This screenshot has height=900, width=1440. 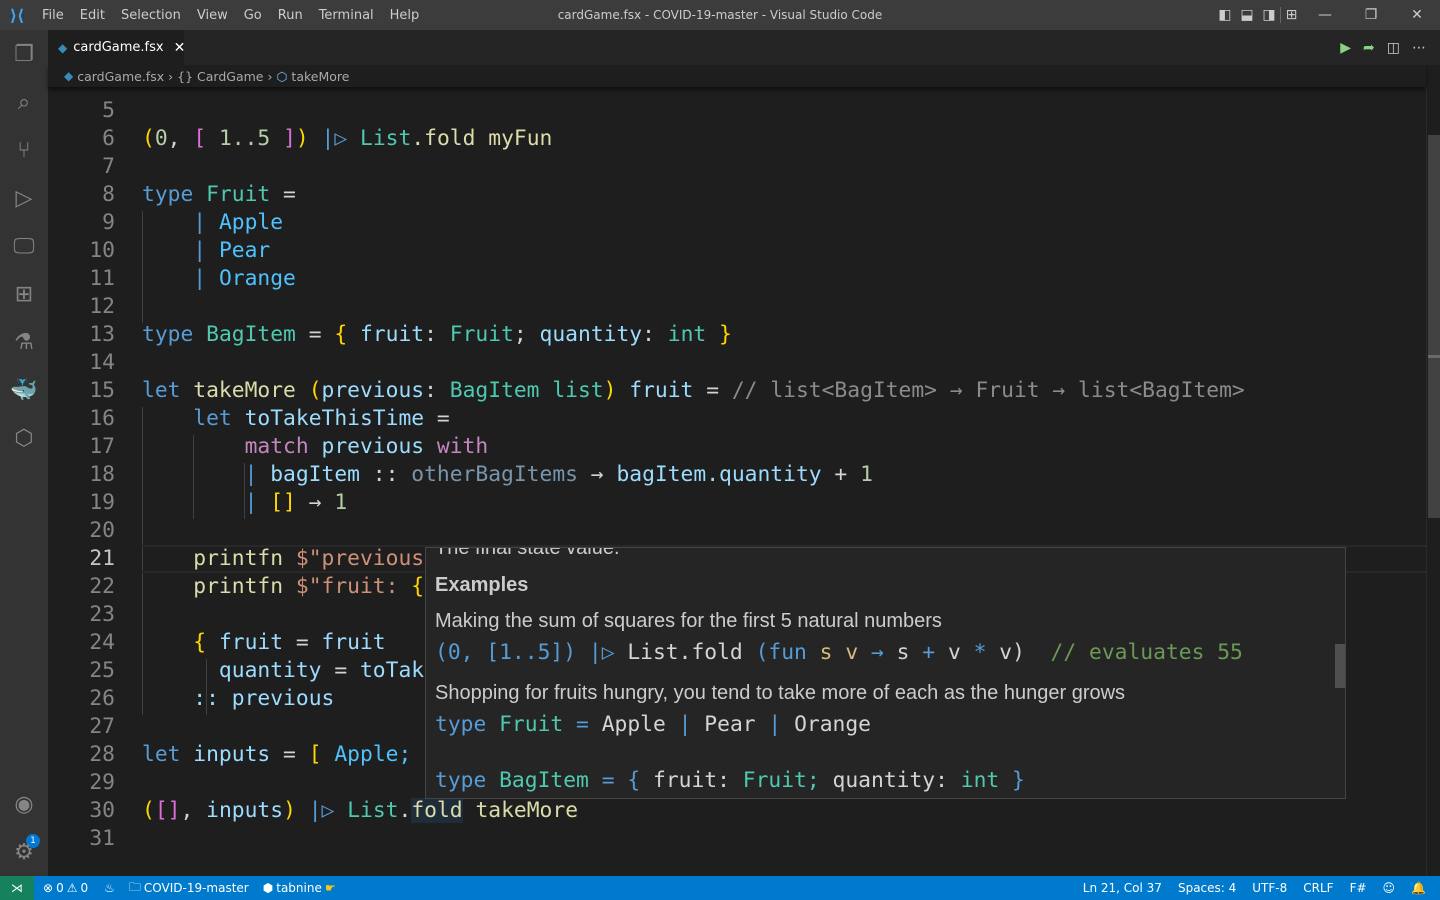 What do you see at coordinates (1417, 15) in the screenshot?
I see `close-window-button: ✕` at bounding box center [1417, 15].